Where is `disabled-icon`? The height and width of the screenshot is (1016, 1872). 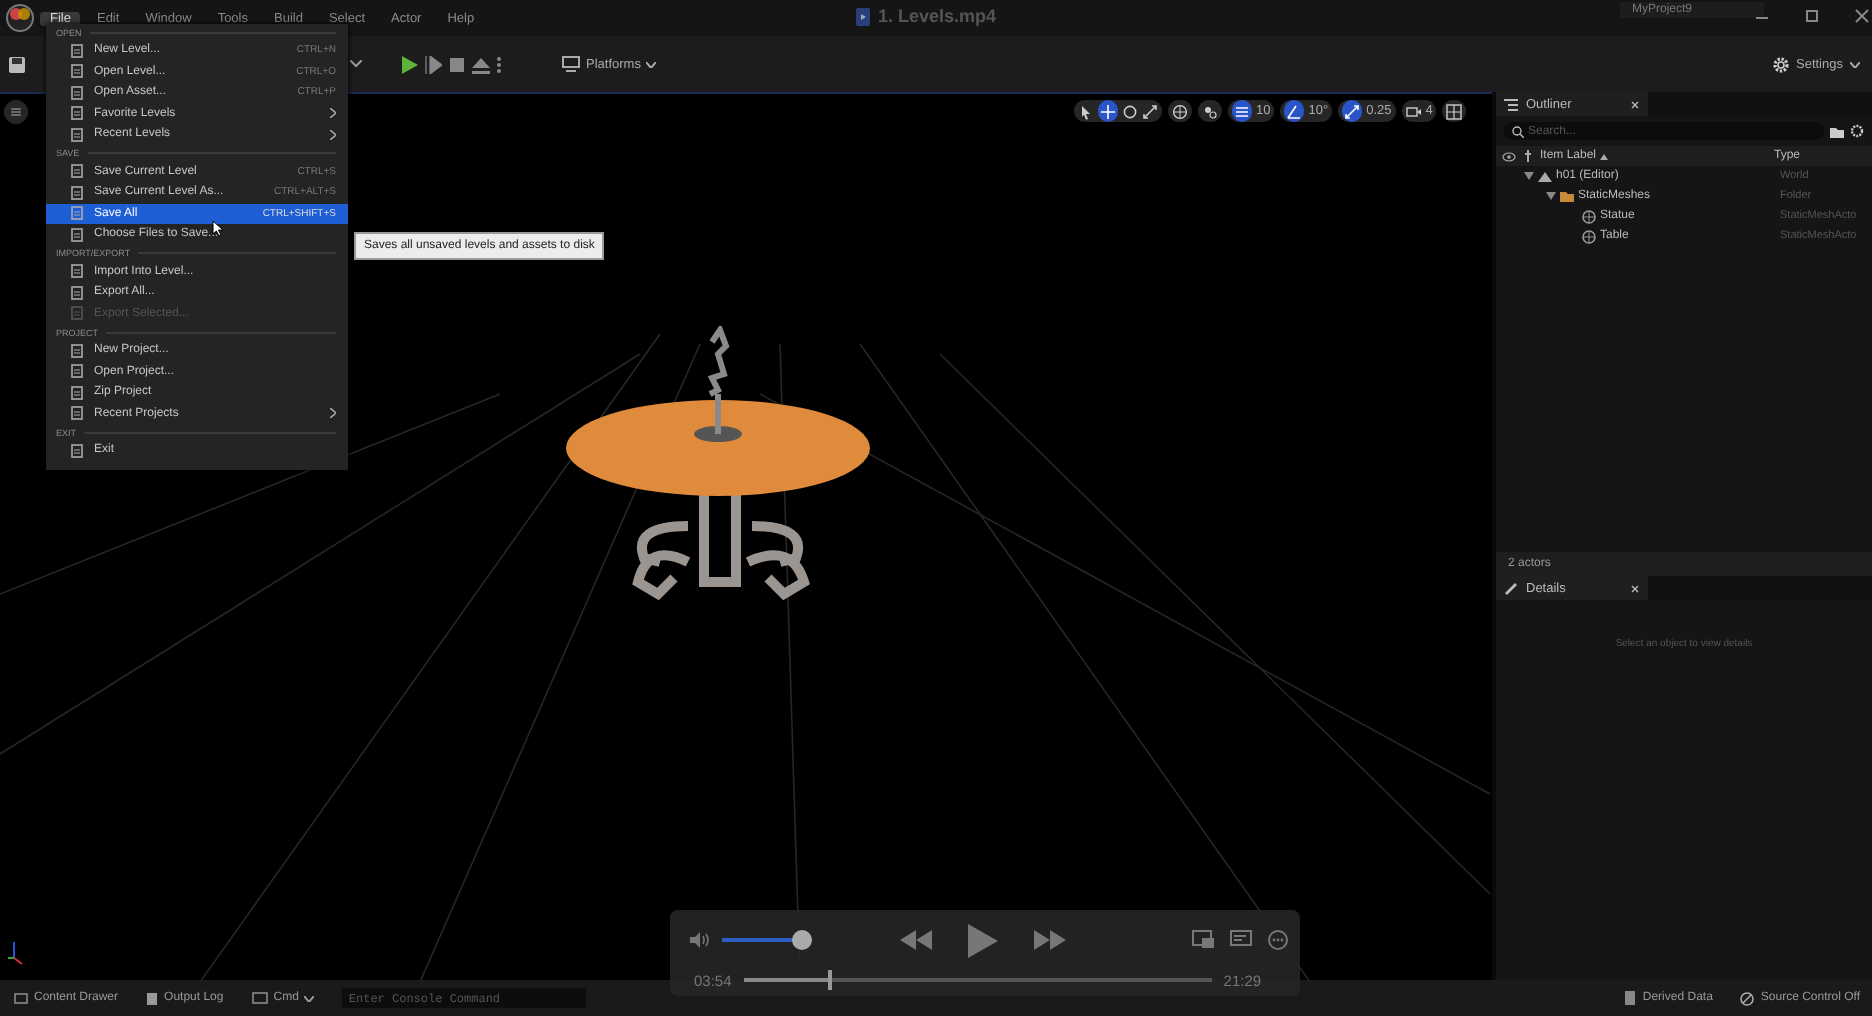
disabled-icon is located at coordinates (1747, 998).